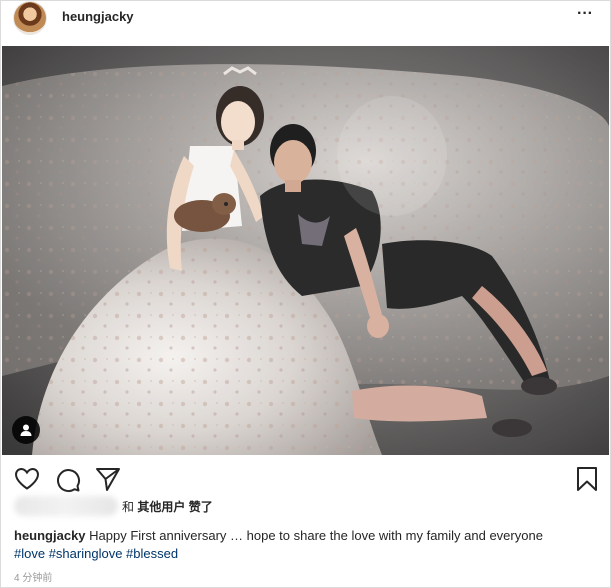  What do you see at coordinates (50, 535) in the screenshot?
I see `caption-username: heungjacky` at bounding box center [50, 535].